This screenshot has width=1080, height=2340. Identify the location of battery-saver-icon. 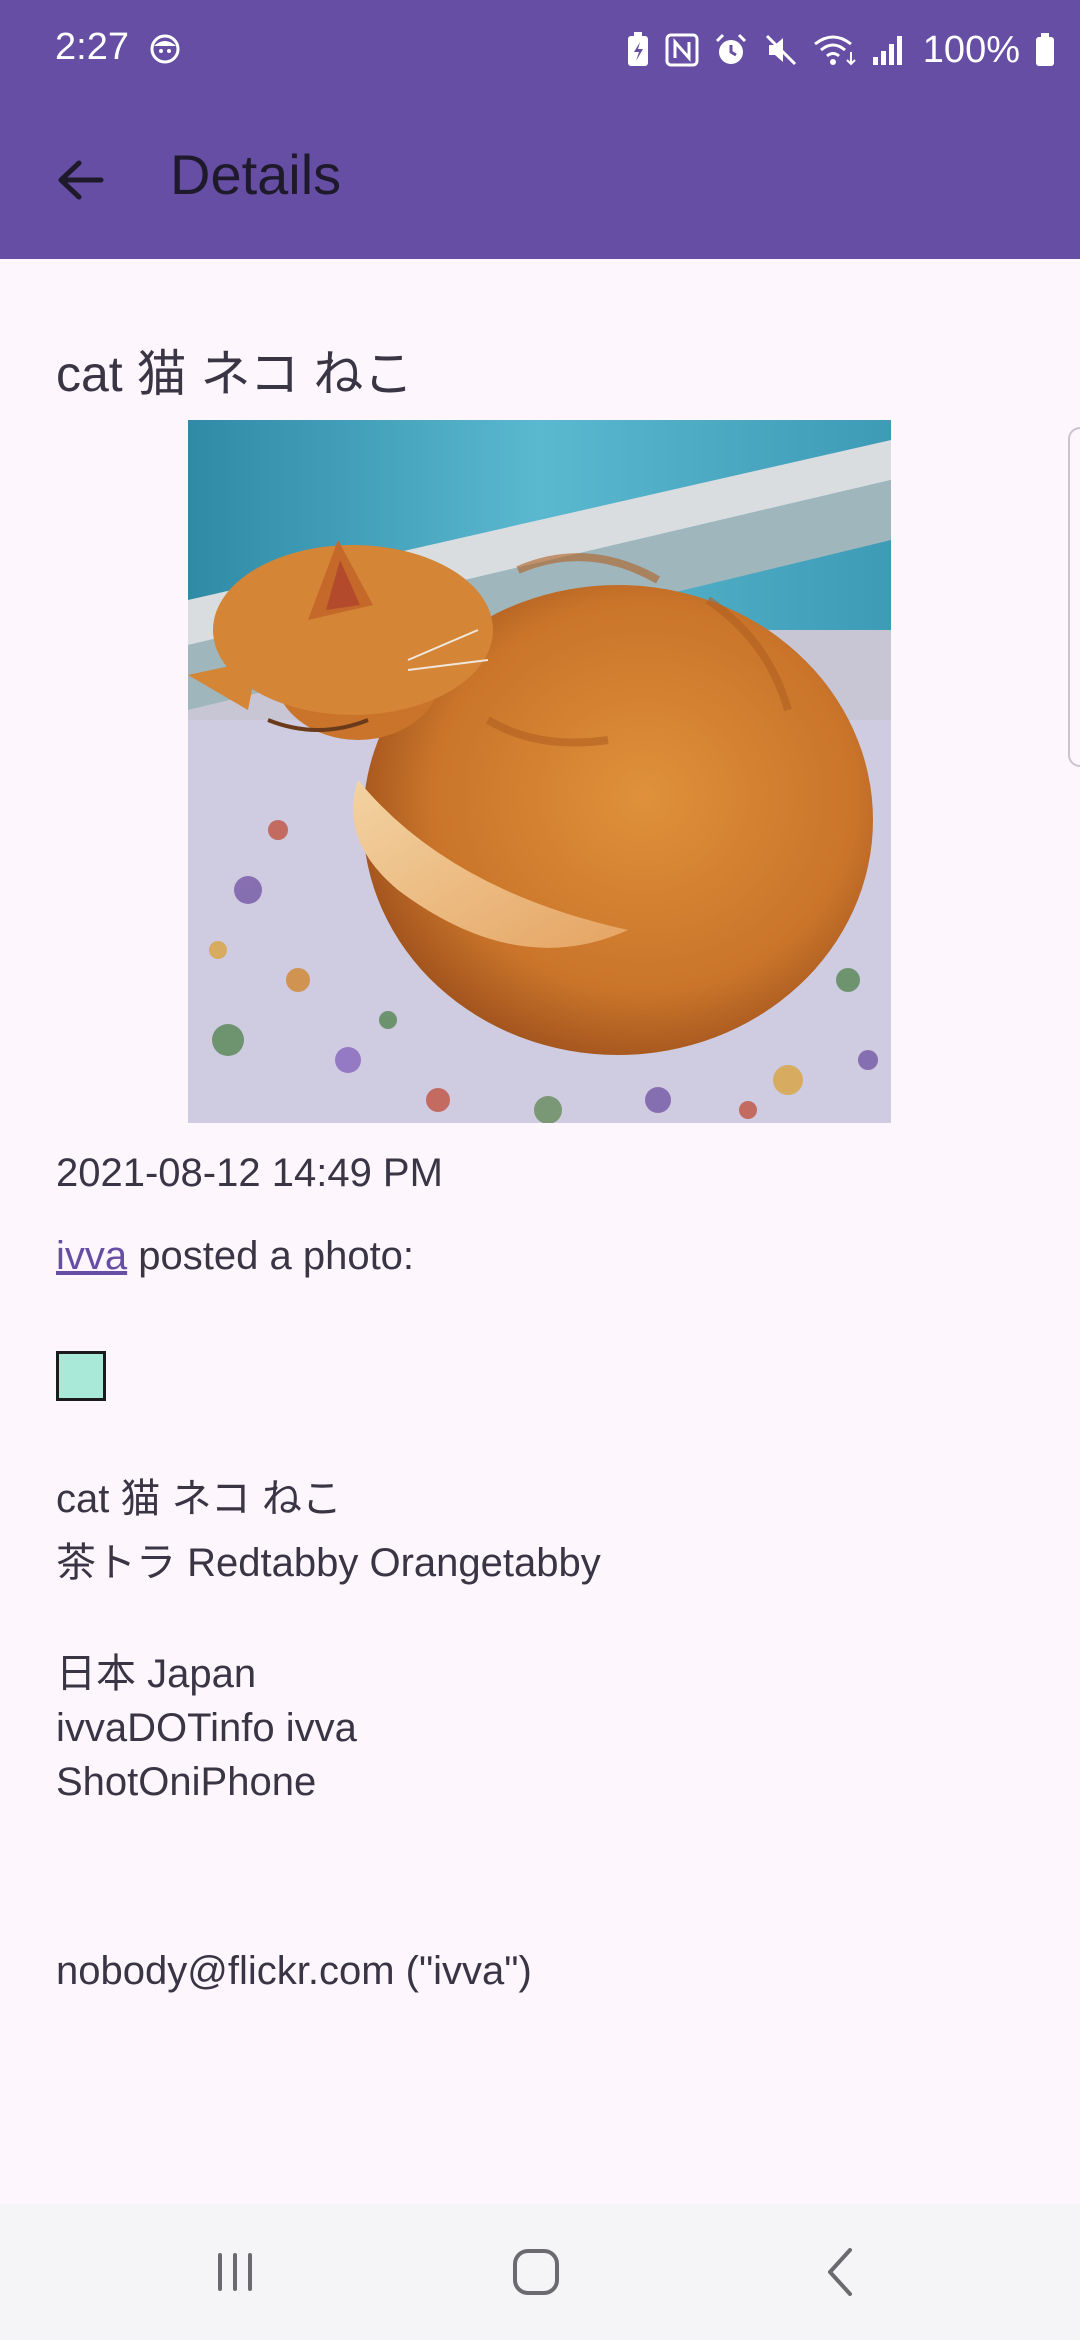
(637, 49).